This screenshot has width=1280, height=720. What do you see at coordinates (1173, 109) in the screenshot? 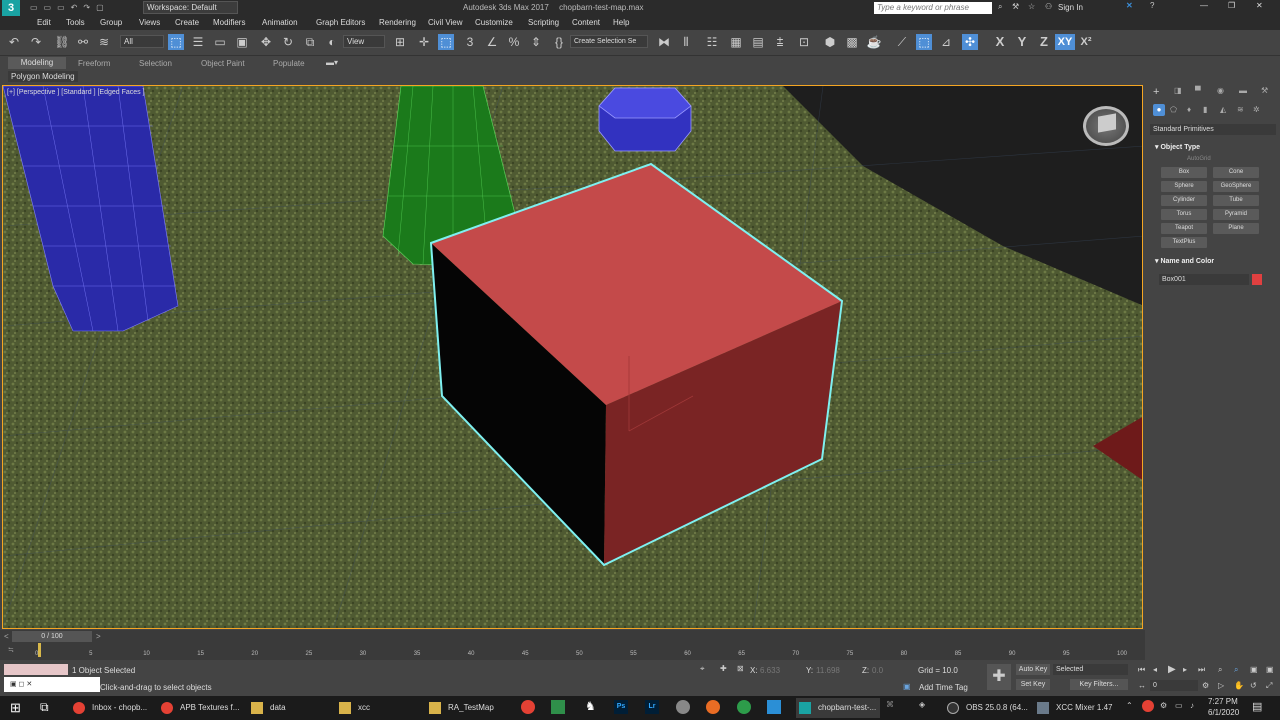
I see `shapes-icon: ⬠` at bounding box center [1173, 109].